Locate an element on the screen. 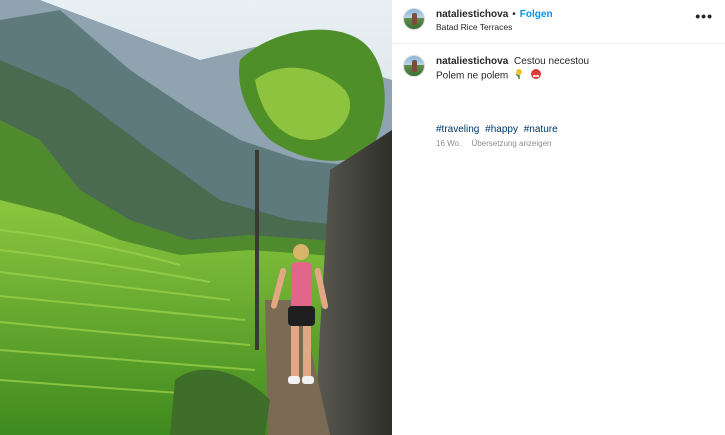  post-age: 16 Wo. is located at coordinates (448, 143).